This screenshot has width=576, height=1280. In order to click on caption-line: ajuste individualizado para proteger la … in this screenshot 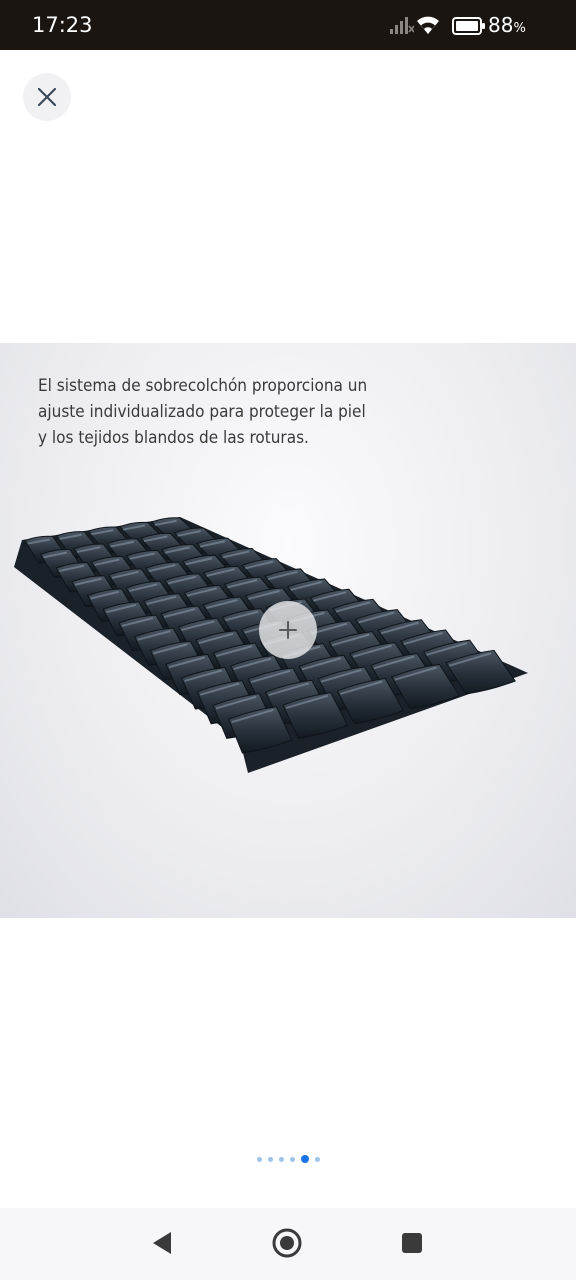, I will do `click(202, 412)`.